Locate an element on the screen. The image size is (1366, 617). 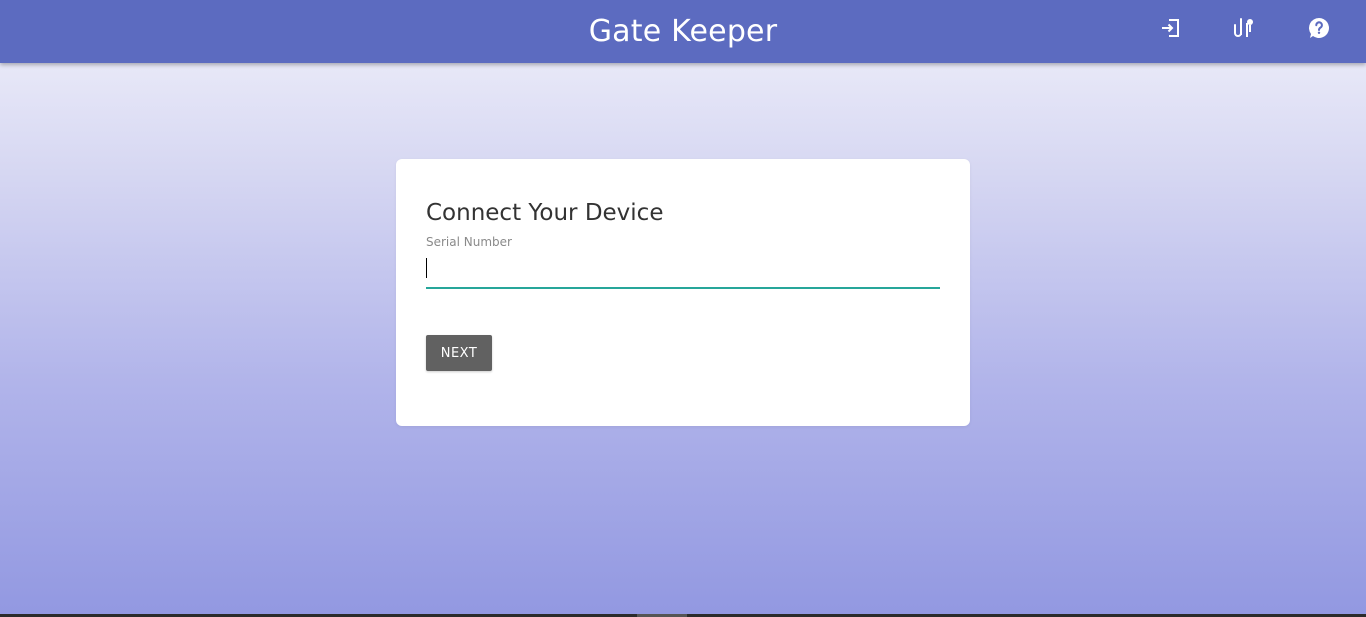
help-icon is located at coordinates (1319, 28).